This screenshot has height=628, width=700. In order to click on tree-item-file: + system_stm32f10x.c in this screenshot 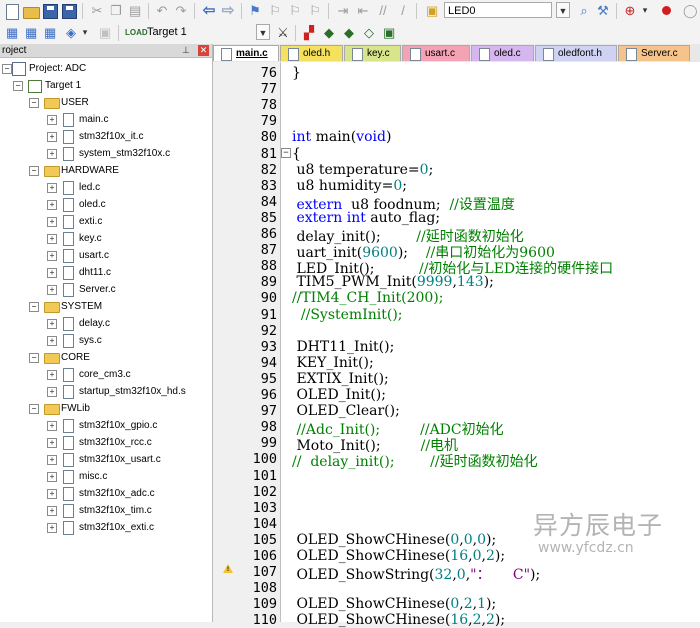, I will do `click(105, 153)`.